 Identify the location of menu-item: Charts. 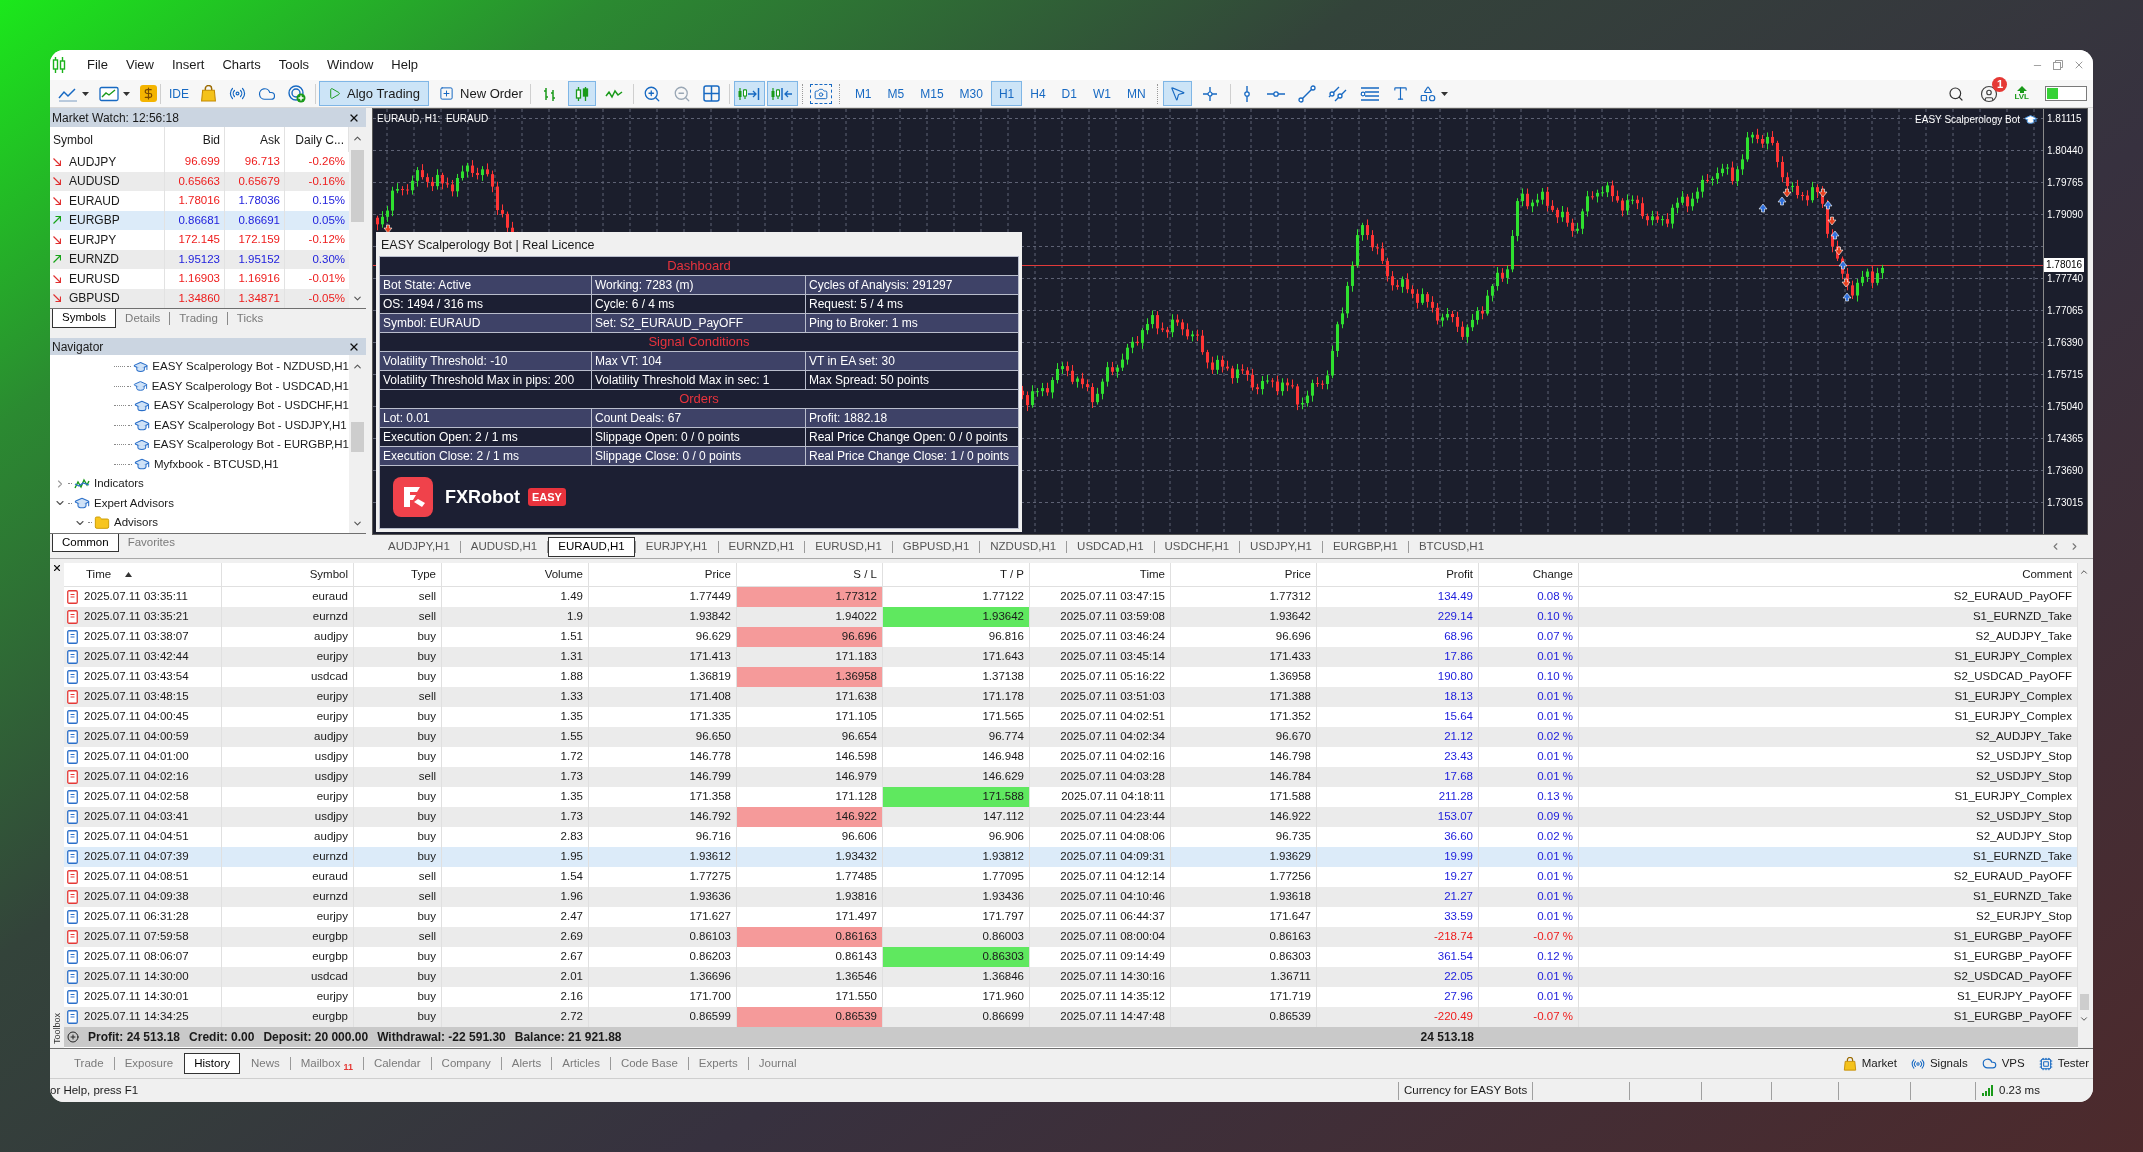
(241, 65).